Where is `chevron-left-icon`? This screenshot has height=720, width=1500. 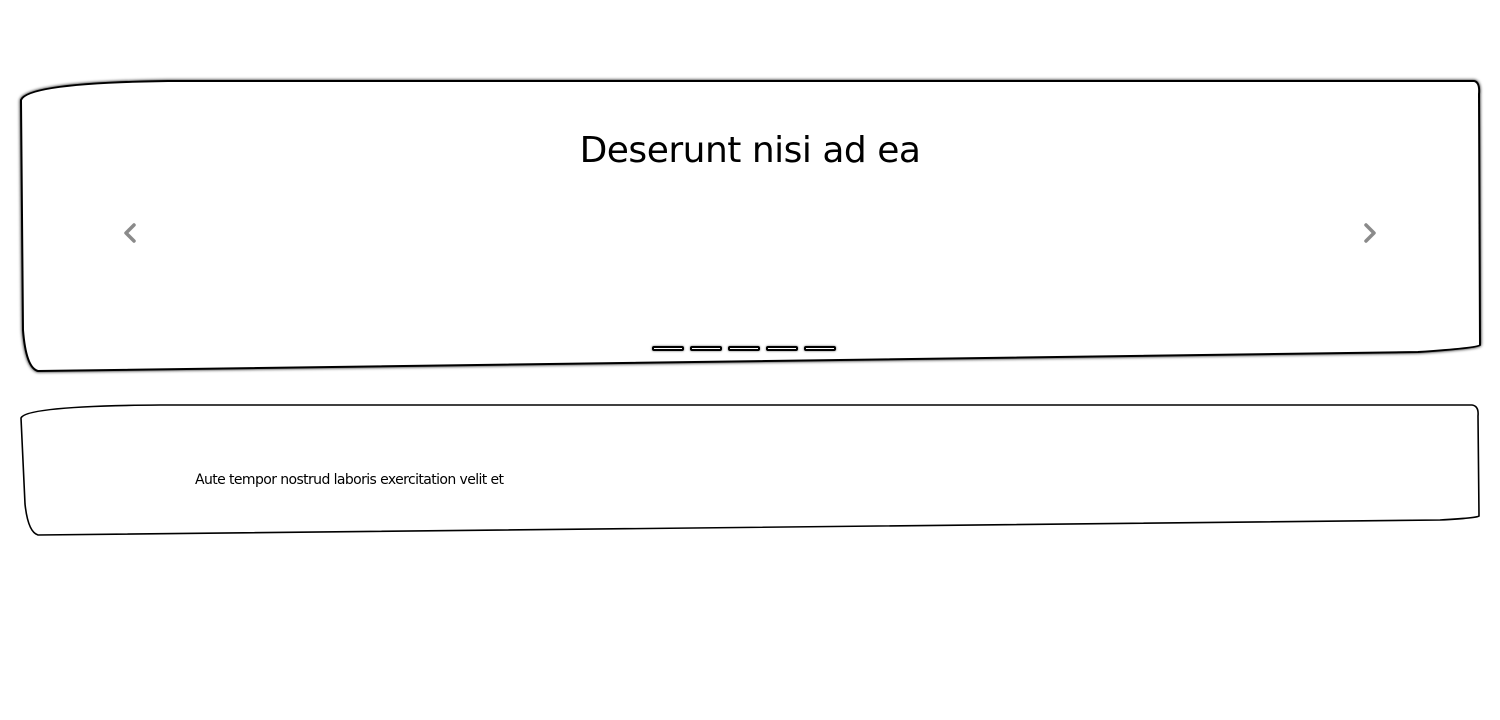 chevron-left-icon is located at coordinates (130, 233).